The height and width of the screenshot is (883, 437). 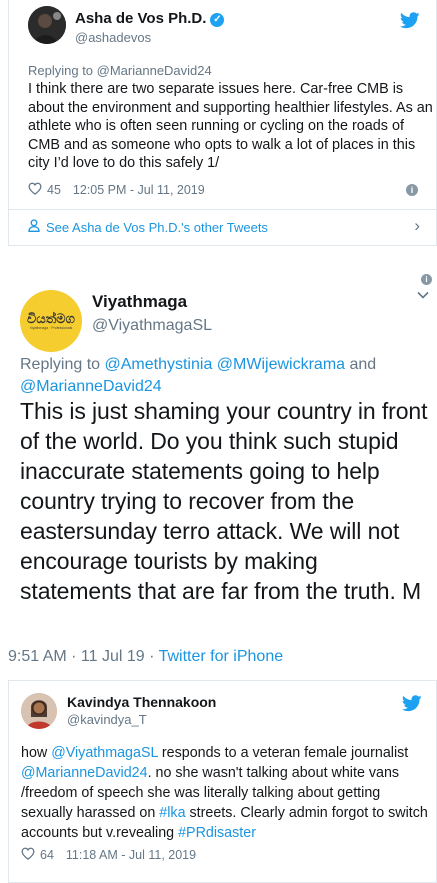 I want to click on tweet-text-segment: how, so click(x=36, y=753).